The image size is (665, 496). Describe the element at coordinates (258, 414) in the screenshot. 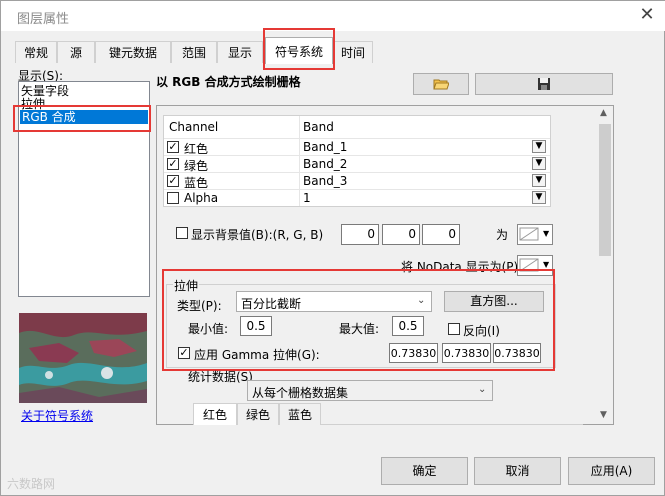

I see `subtab-green: 绿色` at that location.